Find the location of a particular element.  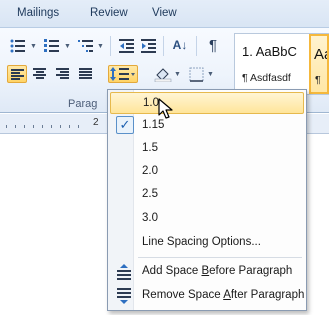

line-spacing-icon is located at coordinates (123, 74).